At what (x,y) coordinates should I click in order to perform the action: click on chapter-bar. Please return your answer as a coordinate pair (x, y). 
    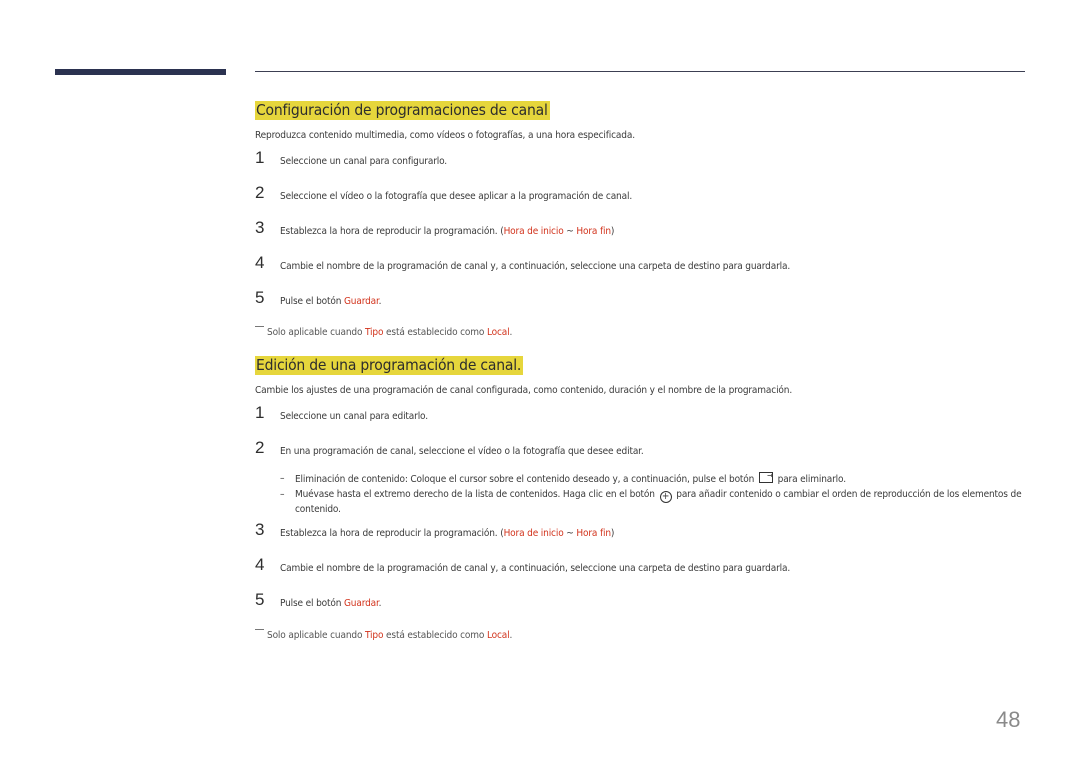
    Looking at the image, I should click on (140, 72).